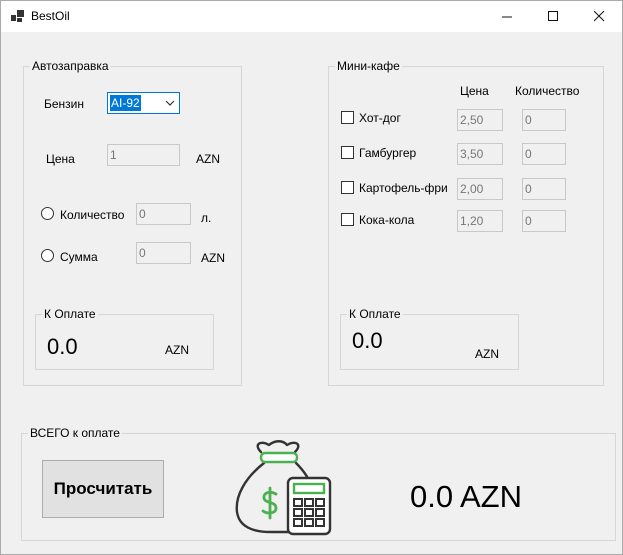  I want to click on cafe-payment-legend: К Оплате, so click(375, 314).